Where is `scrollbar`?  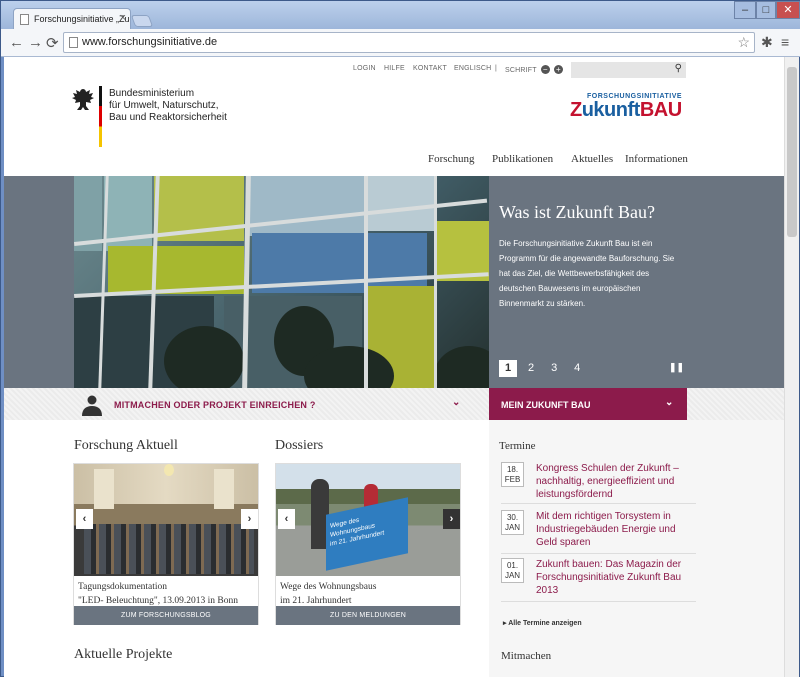 scrollbar is located at coordinates (791, 367).